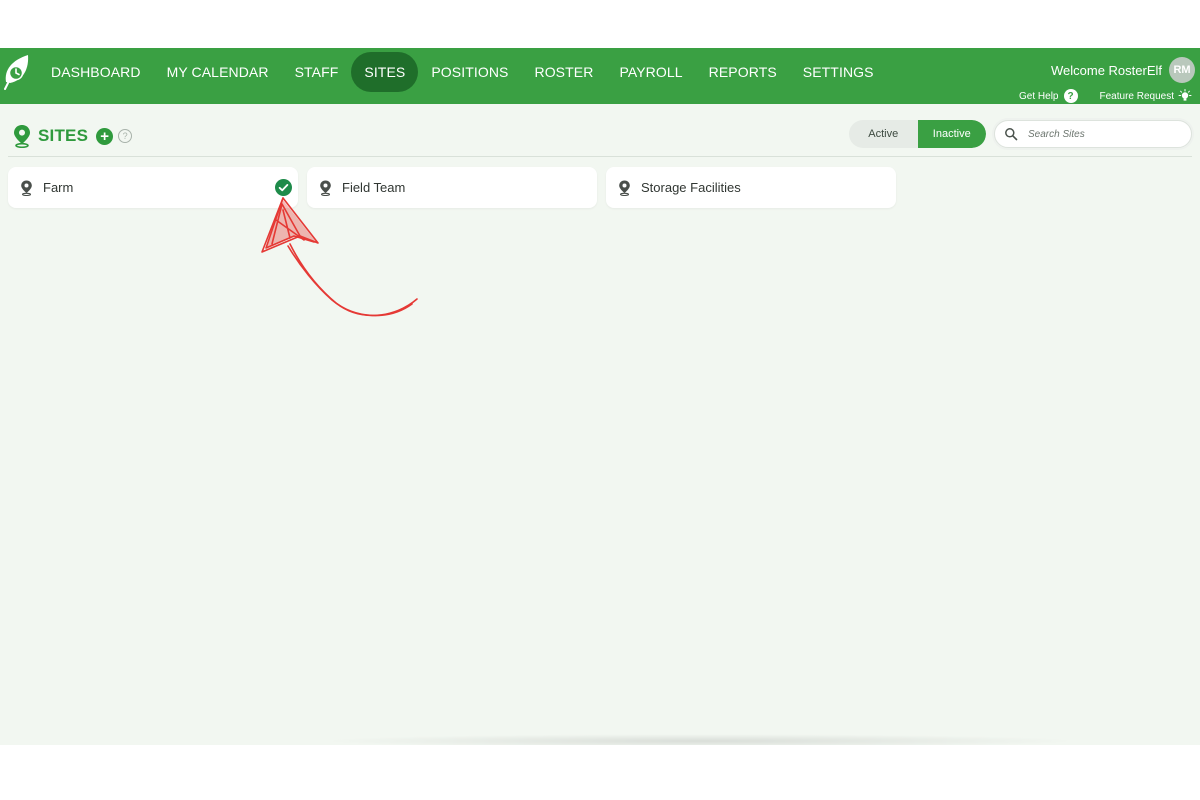 The height and width of the screenshot is (800, 1200). What do you see at coordinates (563, 72) in the screenshot?
I see `nav-roster: ROSTER` at bounding box center [563, 72].